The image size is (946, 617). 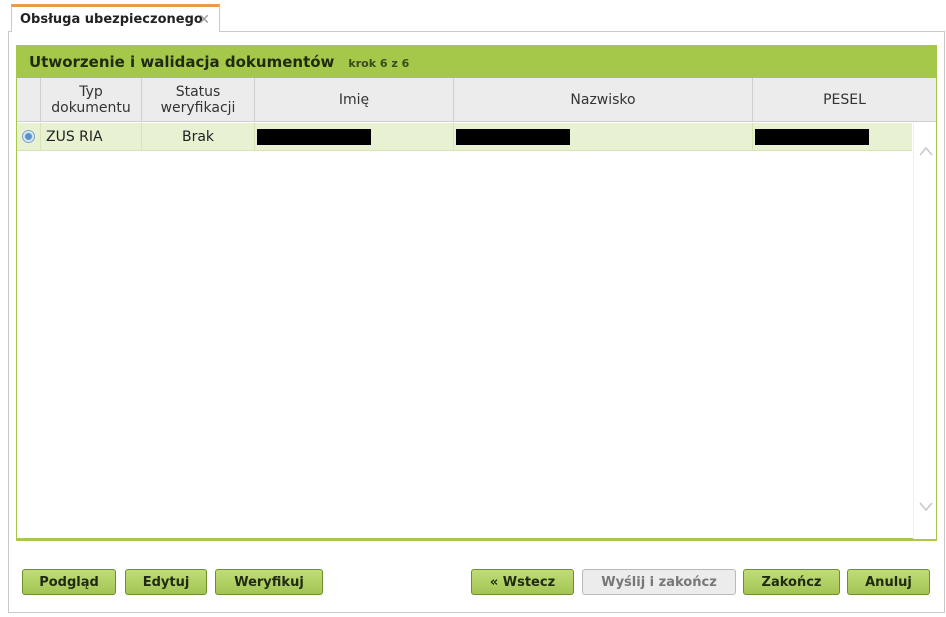 I want to click on header-pesel: PESEL, so click(x=844, y=99).